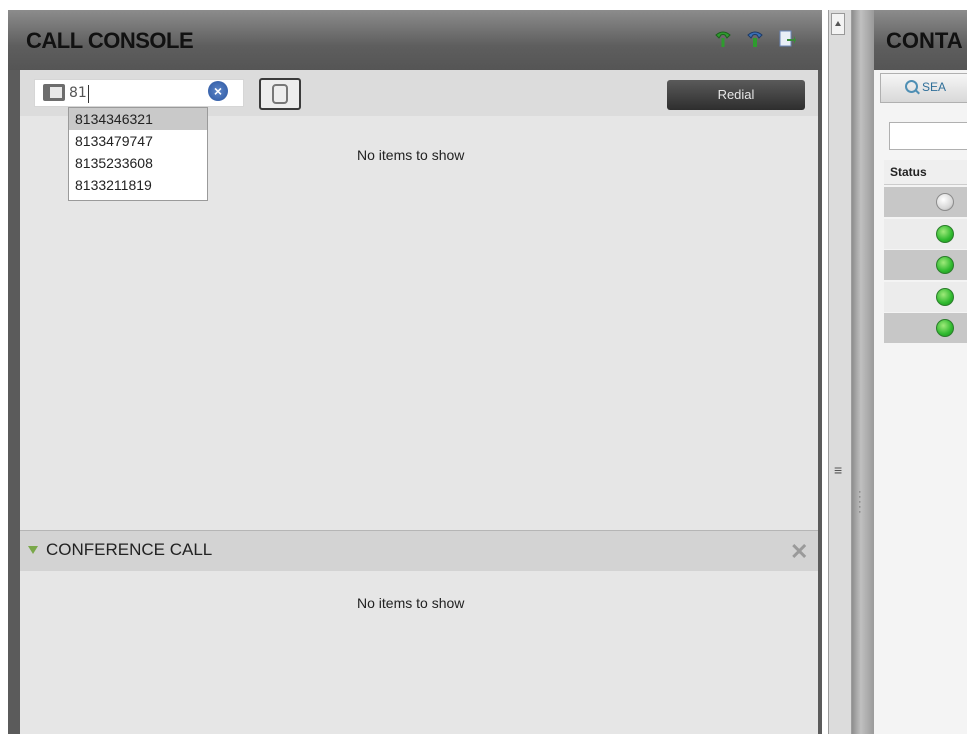  Describe the element at coordinates (934, 87) in the screenshot. I see `search-tab-label: SEA` at that location.